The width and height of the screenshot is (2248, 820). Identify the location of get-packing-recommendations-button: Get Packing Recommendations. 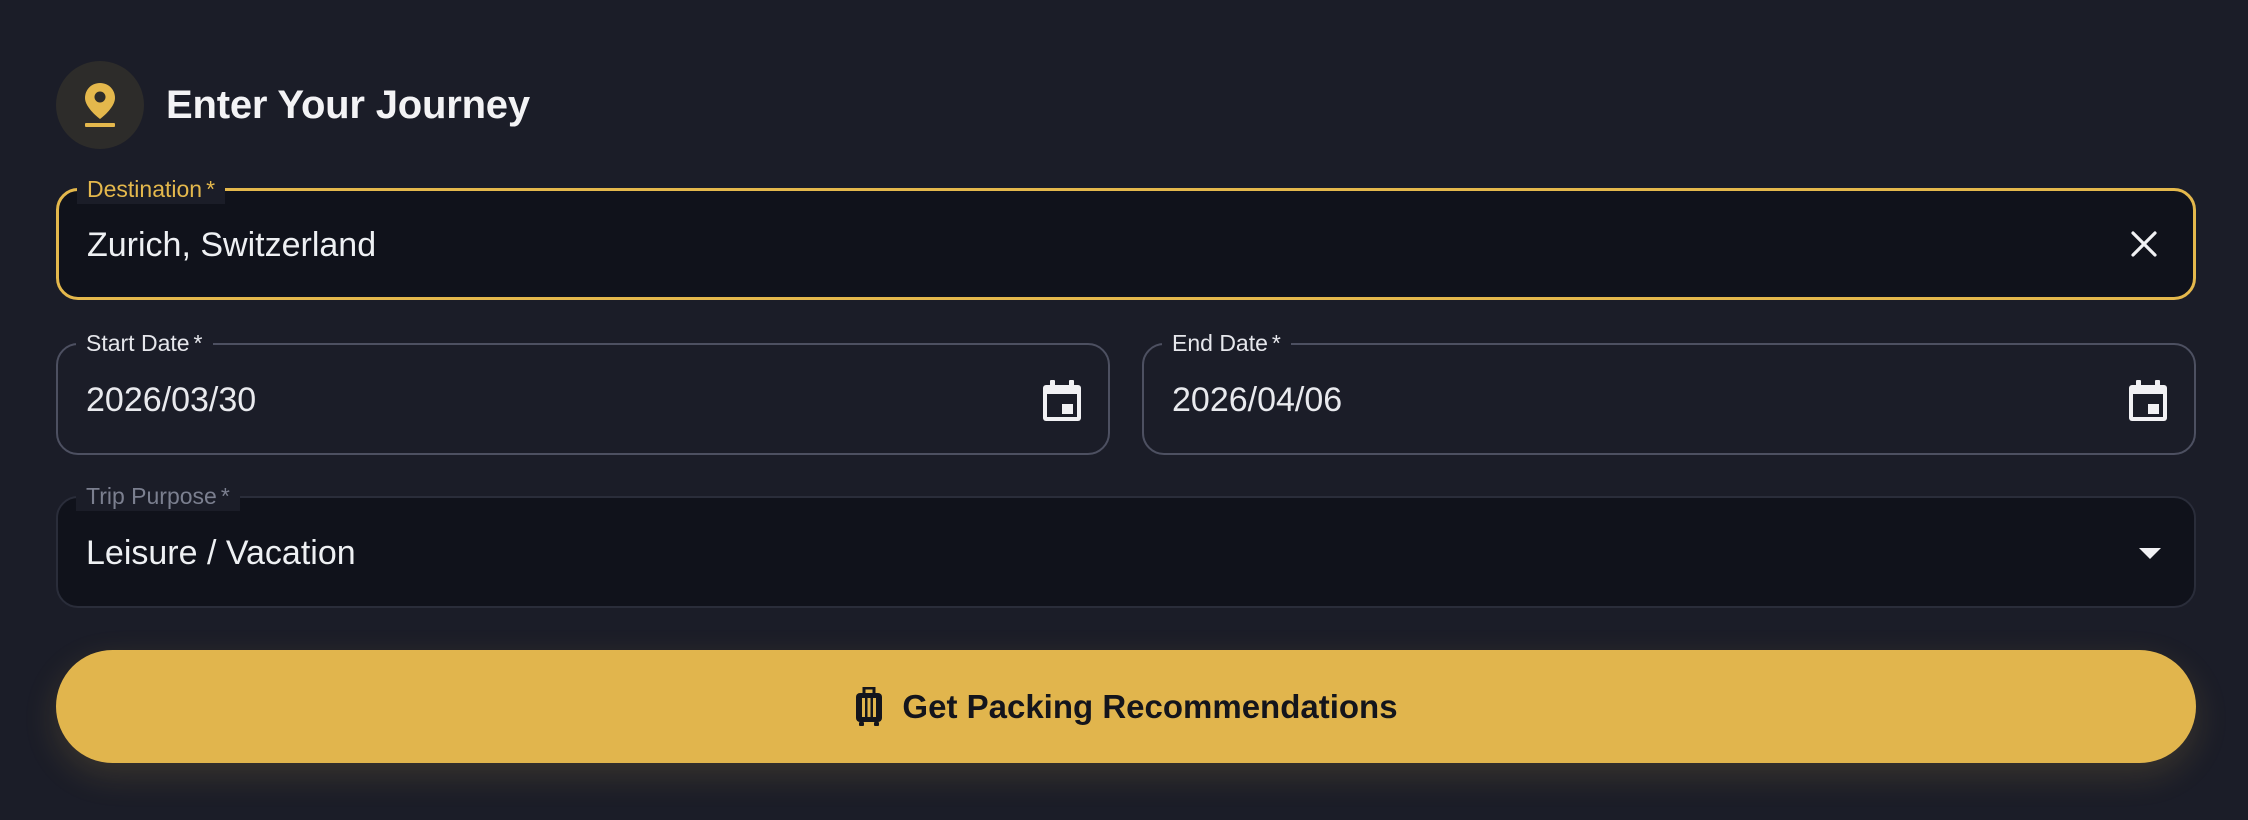
(1126, 706).